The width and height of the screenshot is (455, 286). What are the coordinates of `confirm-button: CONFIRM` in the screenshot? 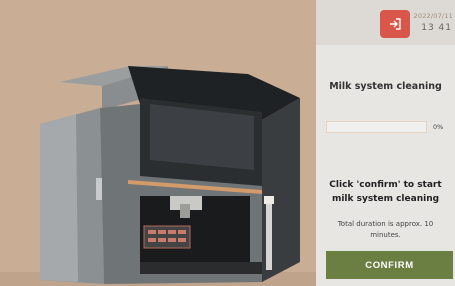 It's located at (389, 265).